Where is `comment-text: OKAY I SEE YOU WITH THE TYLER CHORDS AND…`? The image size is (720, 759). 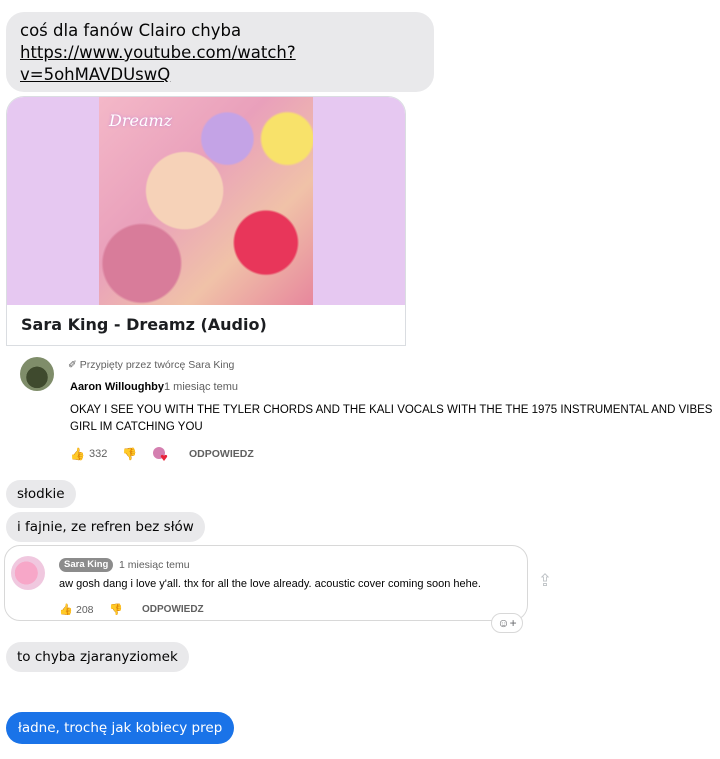 comment-text: OKAY I SEE YOU WITH THE TYLER CHORDS AND… is located at coordinates (391, 418).